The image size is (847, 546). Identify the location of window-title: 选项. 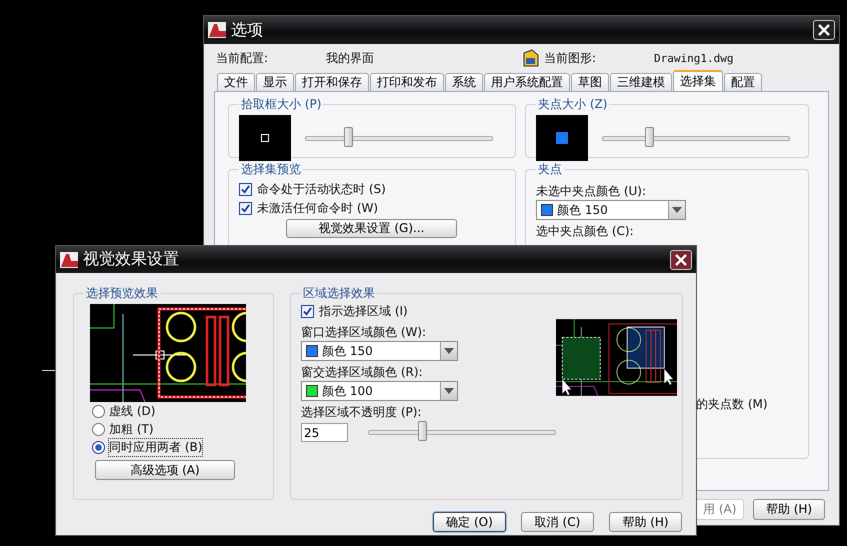
(247, 30).